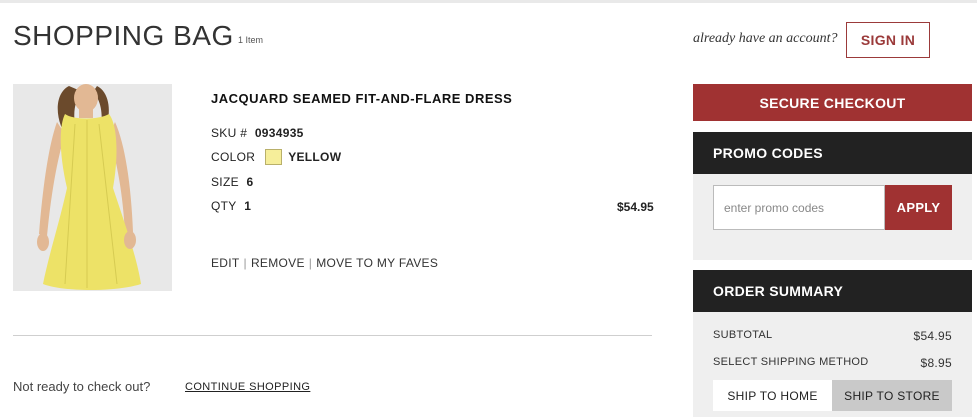 The image size is (977, 417). Describe the element at coordinates (832, 291) in the screenshot. I see `order-summary-title: ORDER SUMMARY` at that location.